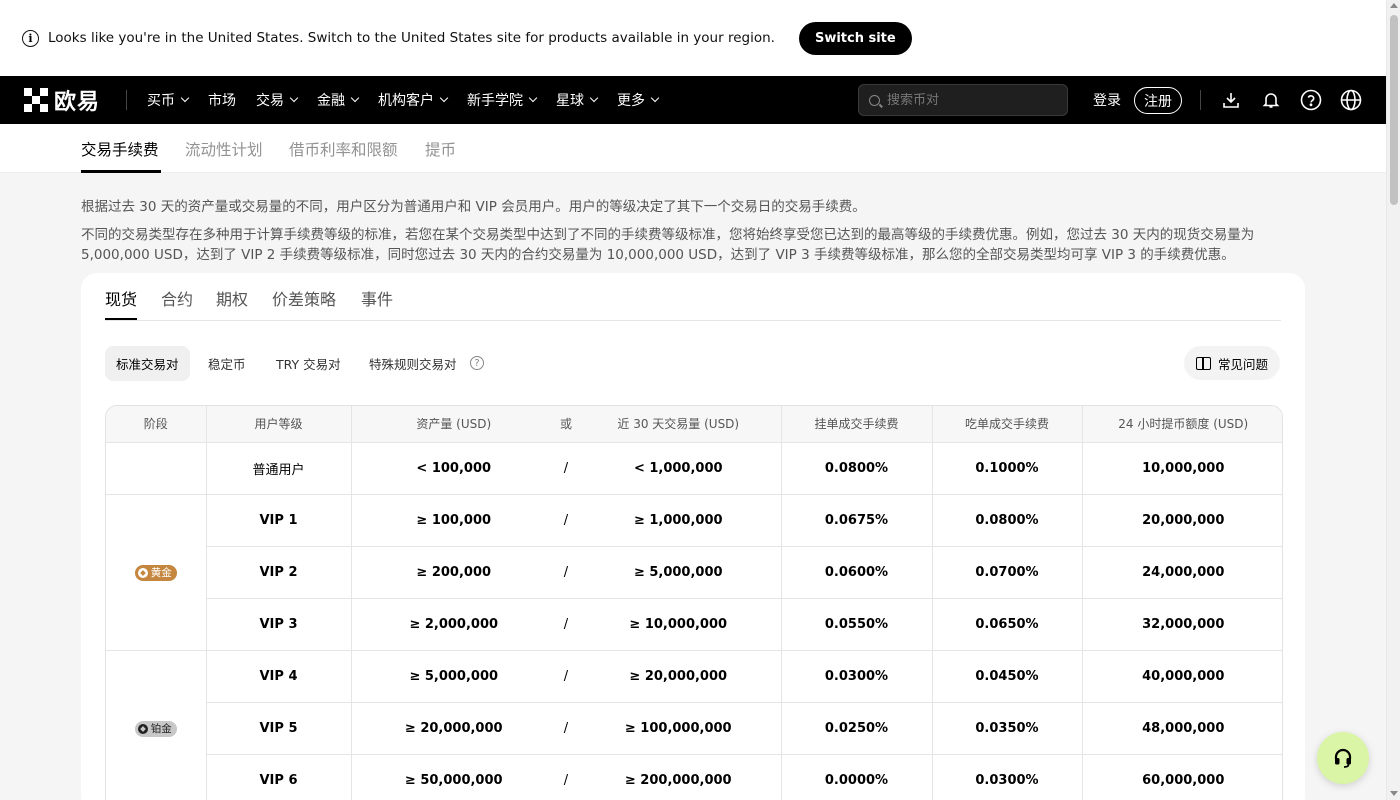  I want to click on assets-value: < 100,000, so click(453, 468).